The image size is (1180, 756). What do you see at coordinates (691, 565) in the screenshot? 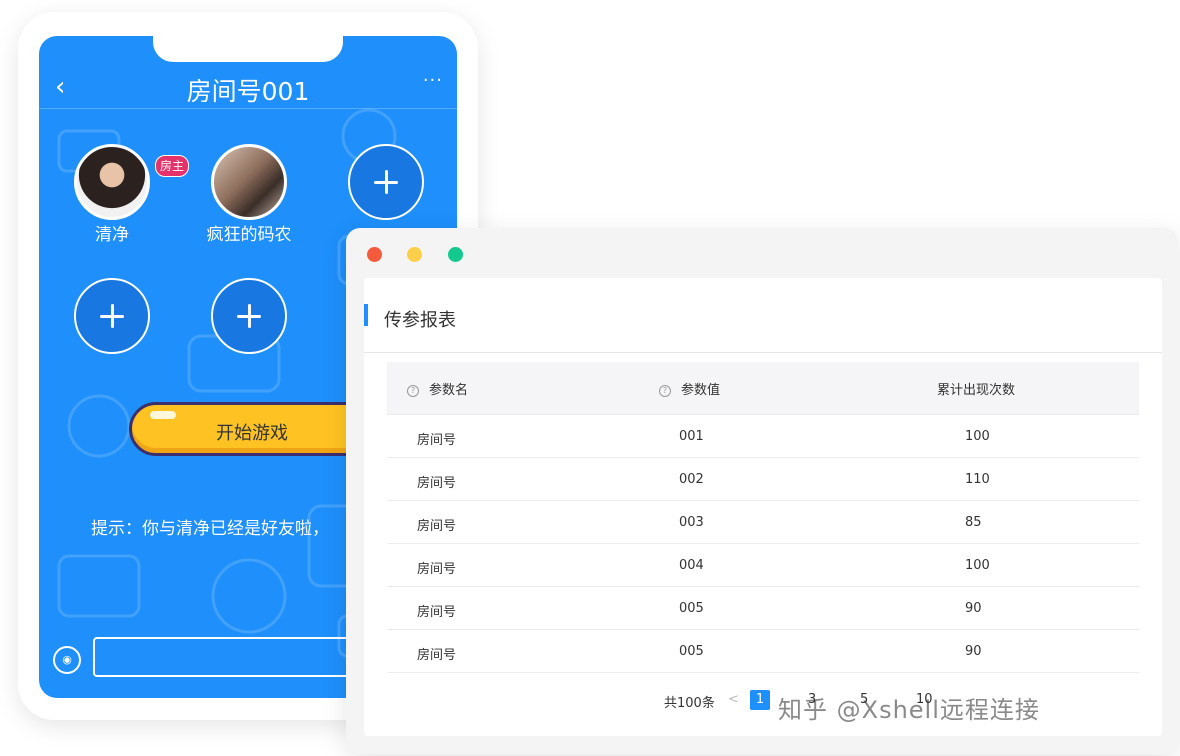
I see `cell-value: 004` at bounding box center [691, 565].